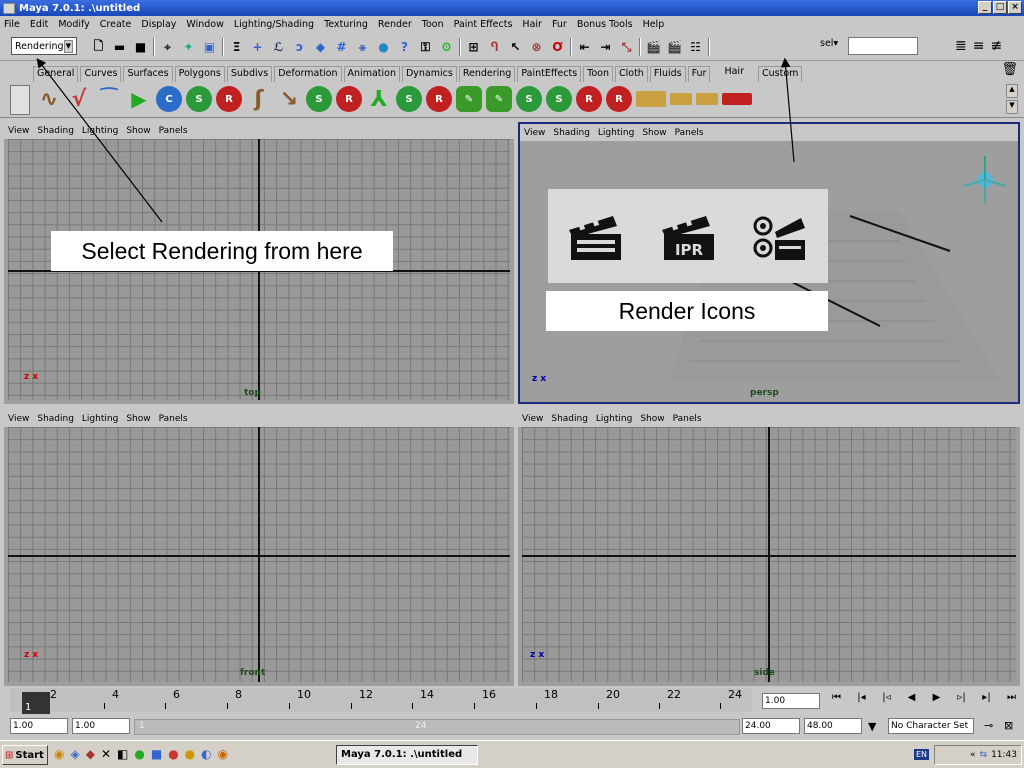 This screenshot has width=1024, height=768. Describe the element at coordinates (779, 238) in the screenshot. I see `render-globals-icon` at that location.